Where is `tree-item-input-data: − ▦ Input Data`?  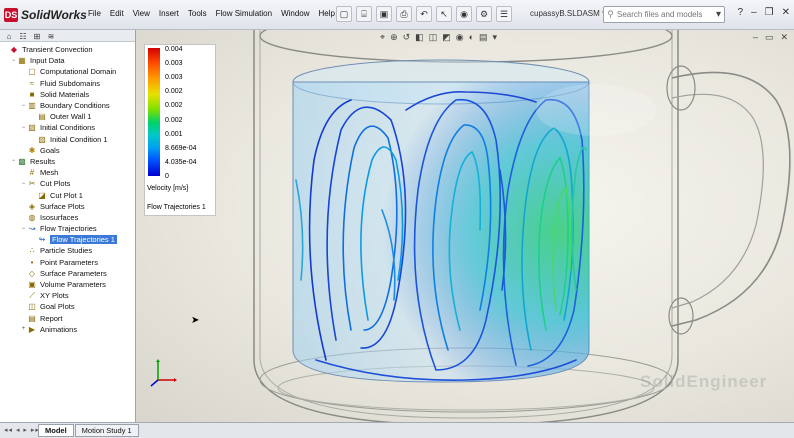
tree-item-input-data: − ▦ Input Data is located at coordinates (67, 60).